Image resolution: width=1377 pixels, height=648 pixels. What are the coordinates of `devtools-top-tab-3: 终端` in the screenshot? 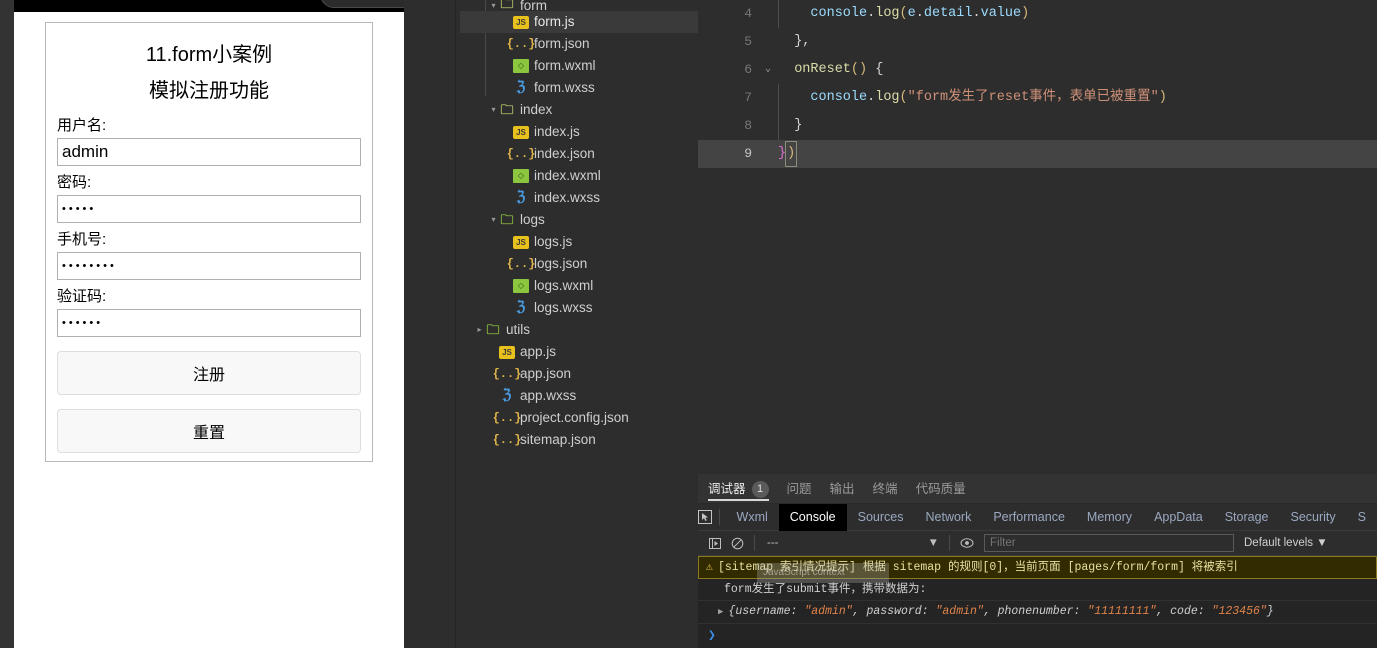 It's located at (885, 489).